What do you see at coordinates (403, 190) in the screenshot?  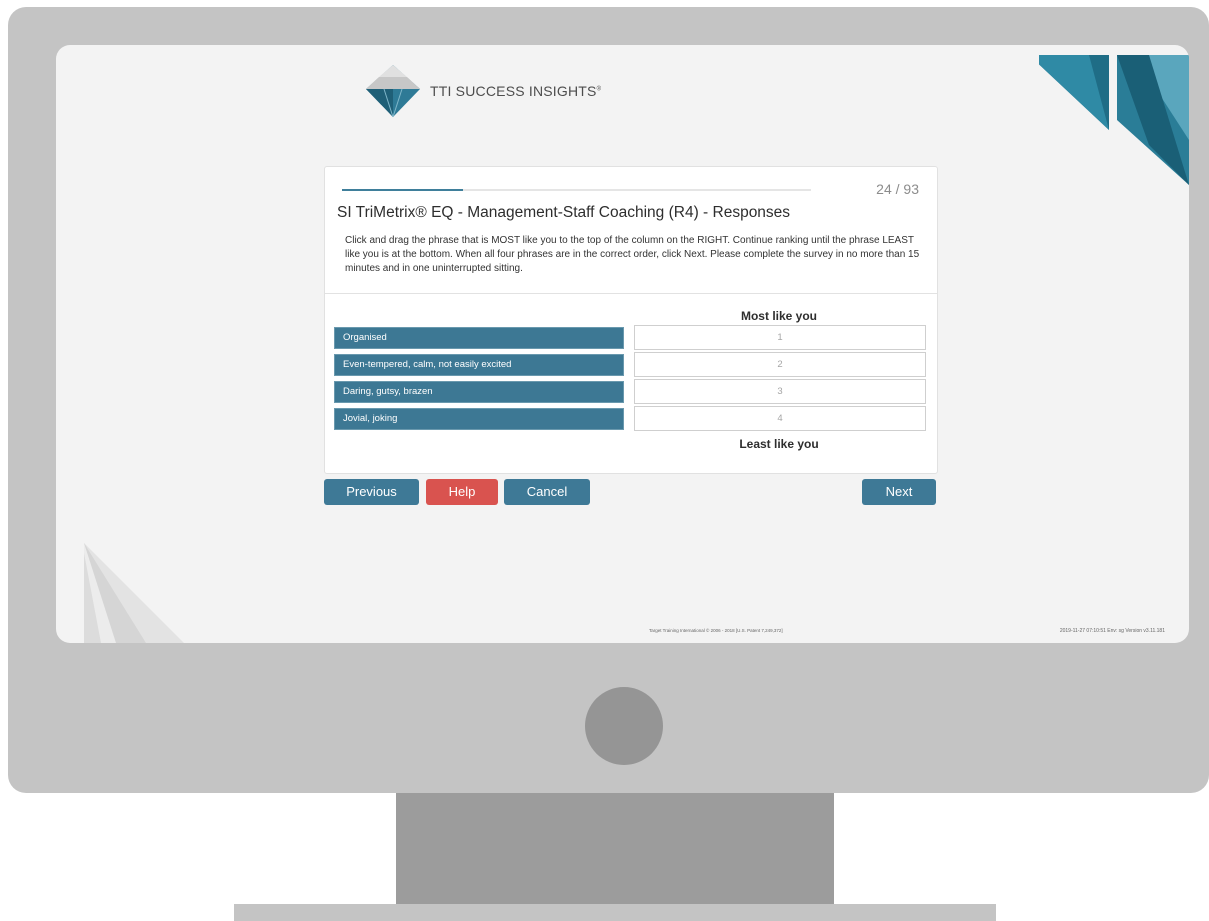 I see `progress-bar-fill` at bounding box center [403, 190].